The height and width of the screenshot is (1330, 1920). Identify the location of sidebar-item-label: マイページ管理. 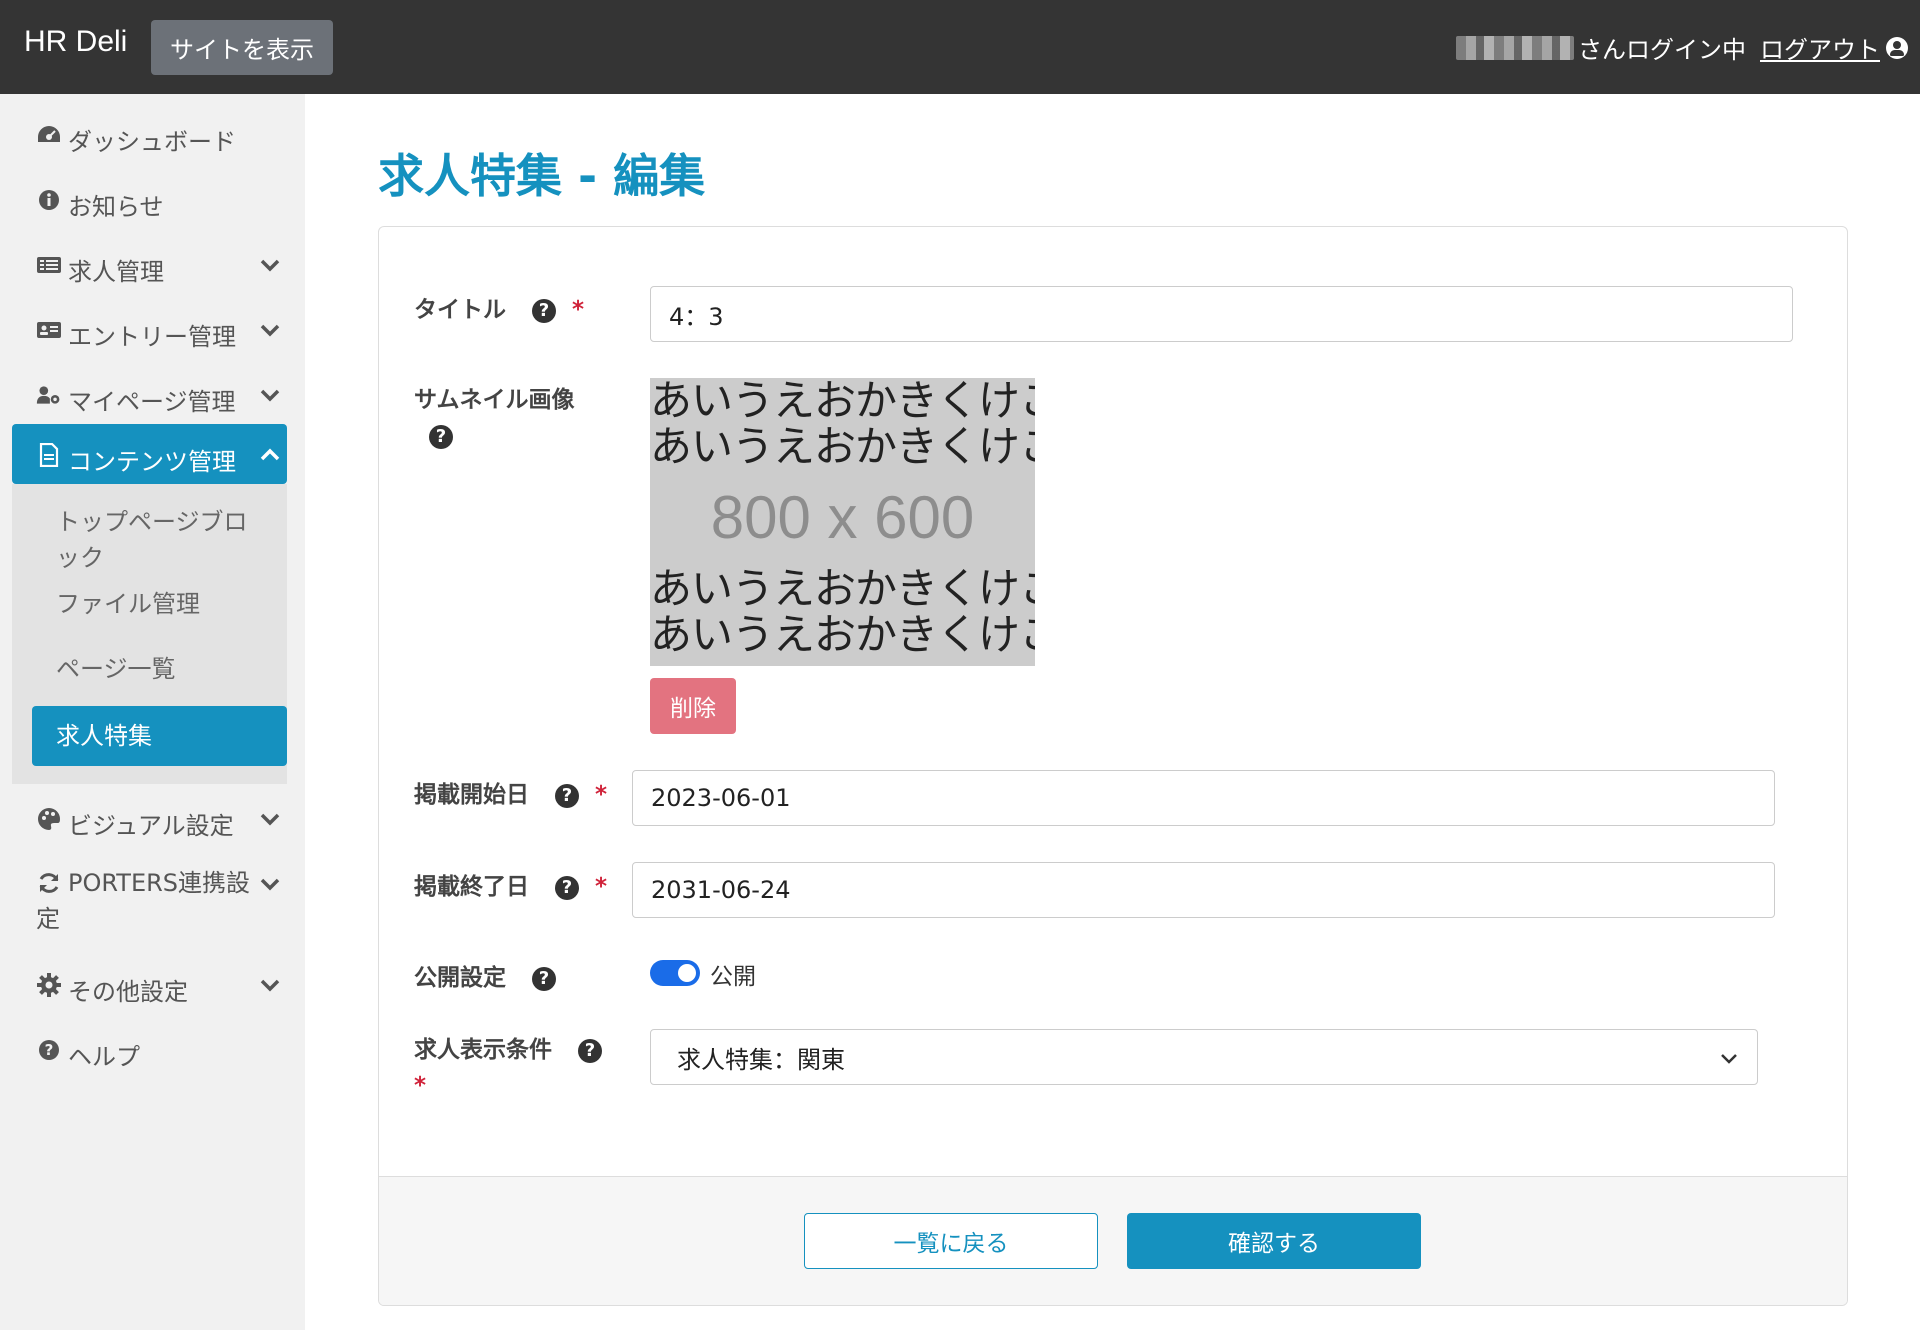
(152, 402).